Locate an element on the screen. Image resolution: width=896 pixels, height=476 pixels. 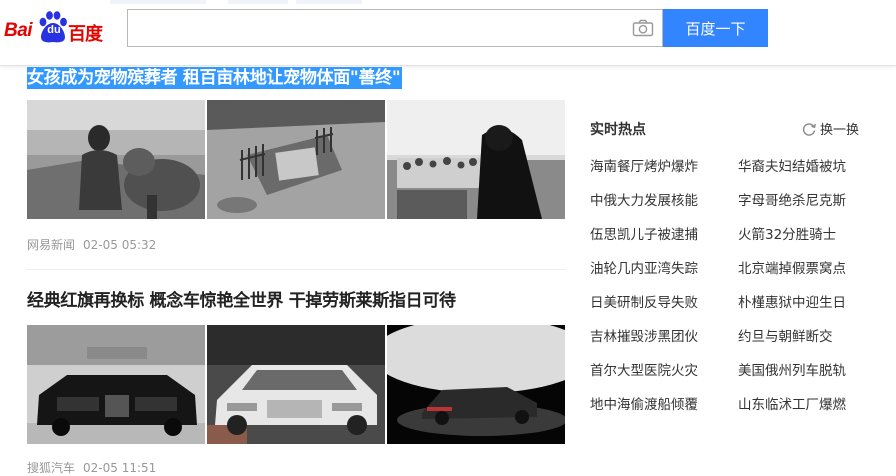
hot-item: 美国俄州列车脱轨 is located at coordinates (792, 369).